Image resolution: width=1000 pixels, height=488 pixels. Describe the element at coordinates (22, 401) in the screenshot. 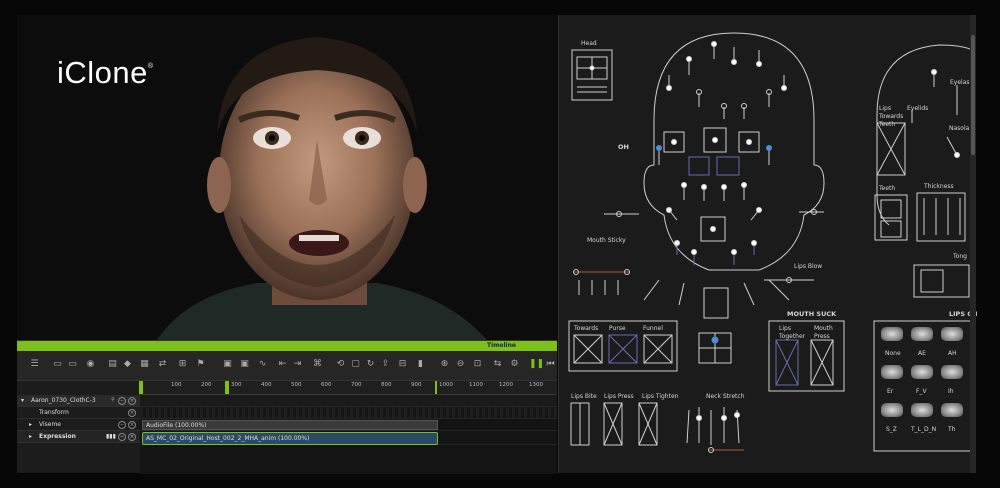

I see `collapse-icon: ▾` at that location.